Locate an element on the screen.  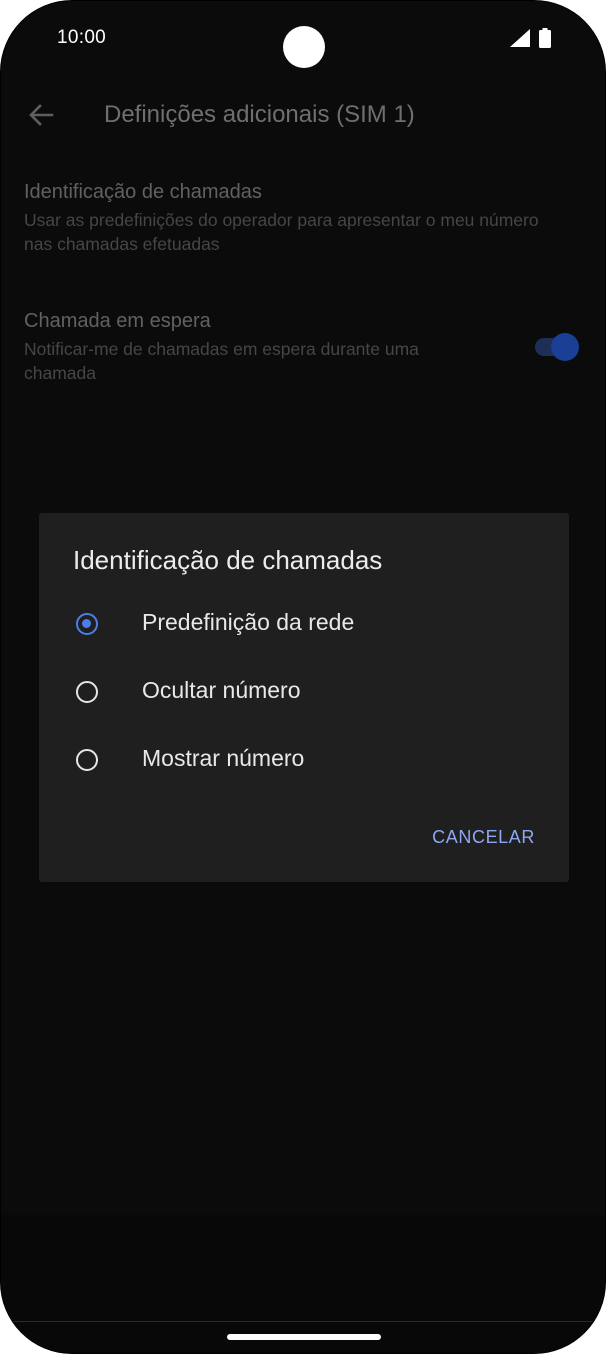
cancel-button: CANCELAR is located at coordinates (483, 837).